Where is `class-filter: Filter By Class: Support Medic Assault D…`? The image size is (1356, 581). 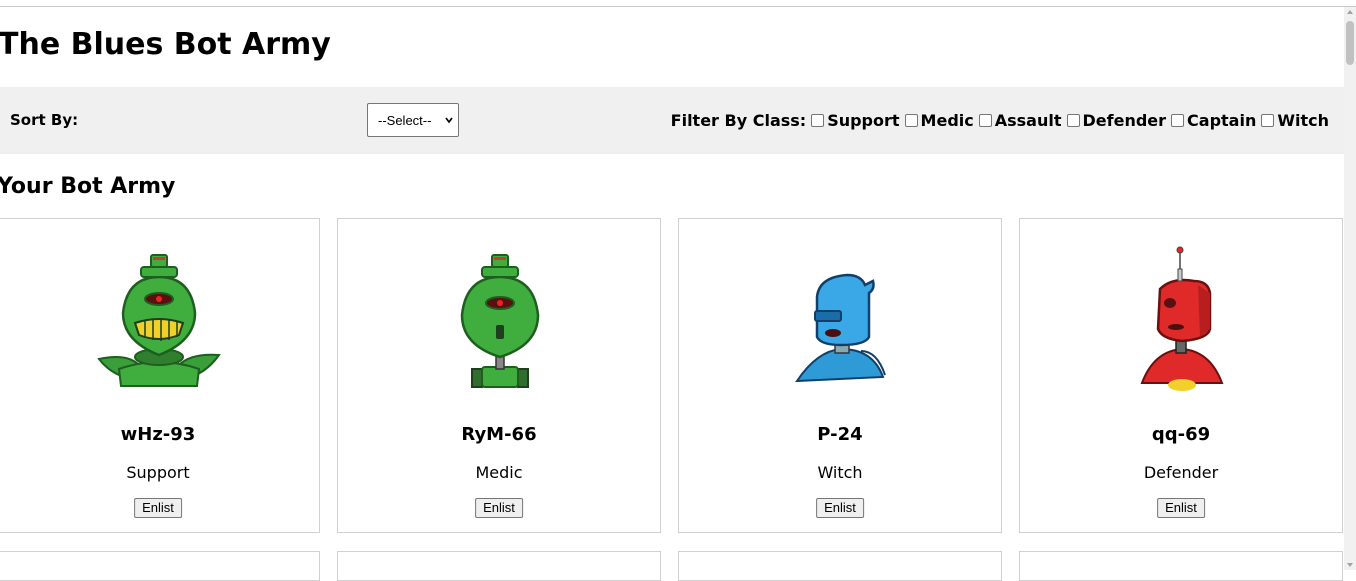 class-filter: Filter By Class: Support Medic Assault D… is located at coordinates (1000, 120).